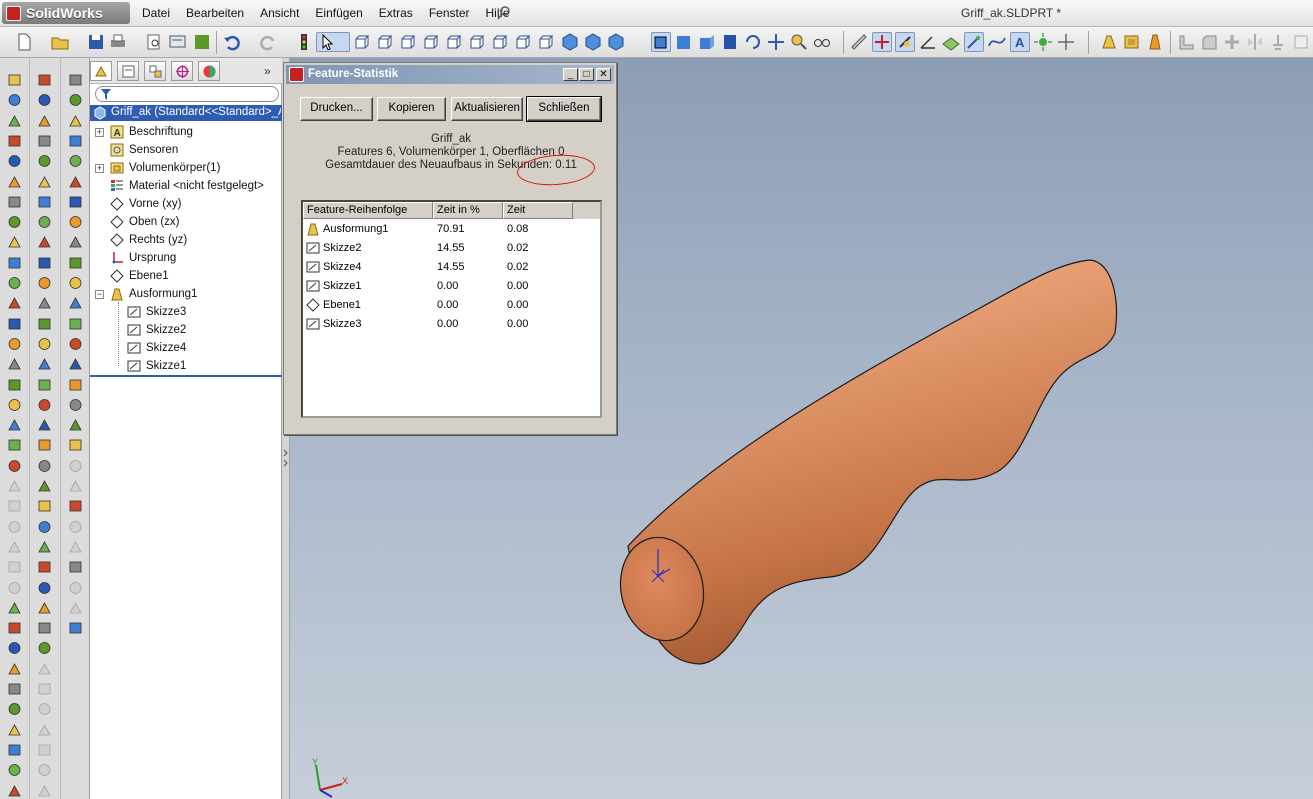  Describe the element at coordinates (396, 13) in the screenshot. I see `menu-extras: Extras` at that location.